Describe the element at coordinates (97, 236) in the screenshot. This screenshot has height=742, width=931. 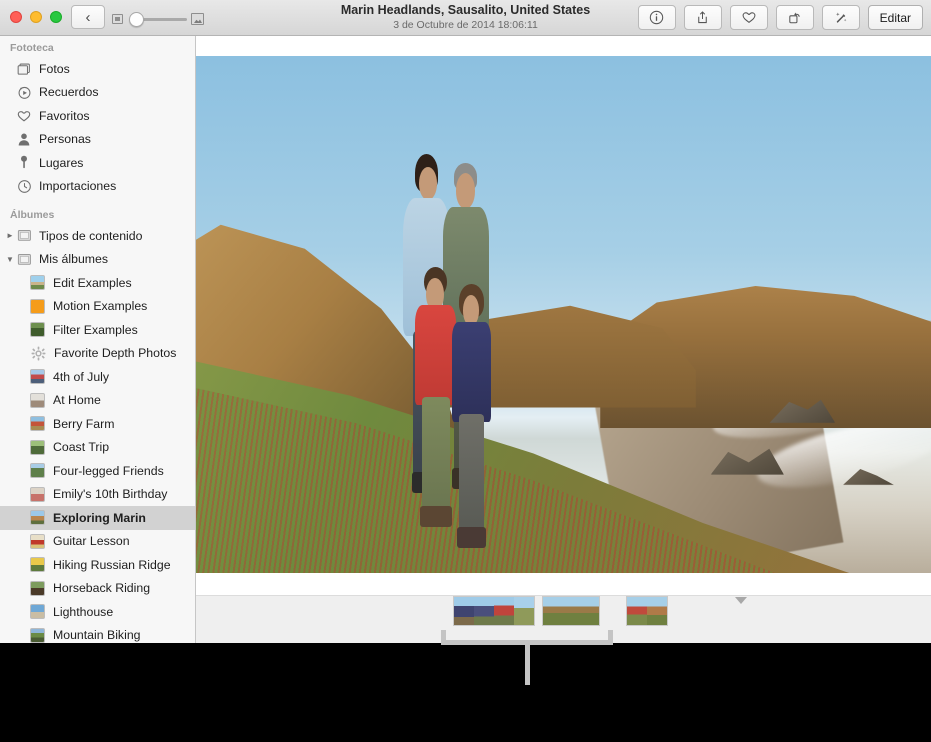
I see `sidebar-group-tipos-de-contenido: ► Tipos de contenido` at that location.